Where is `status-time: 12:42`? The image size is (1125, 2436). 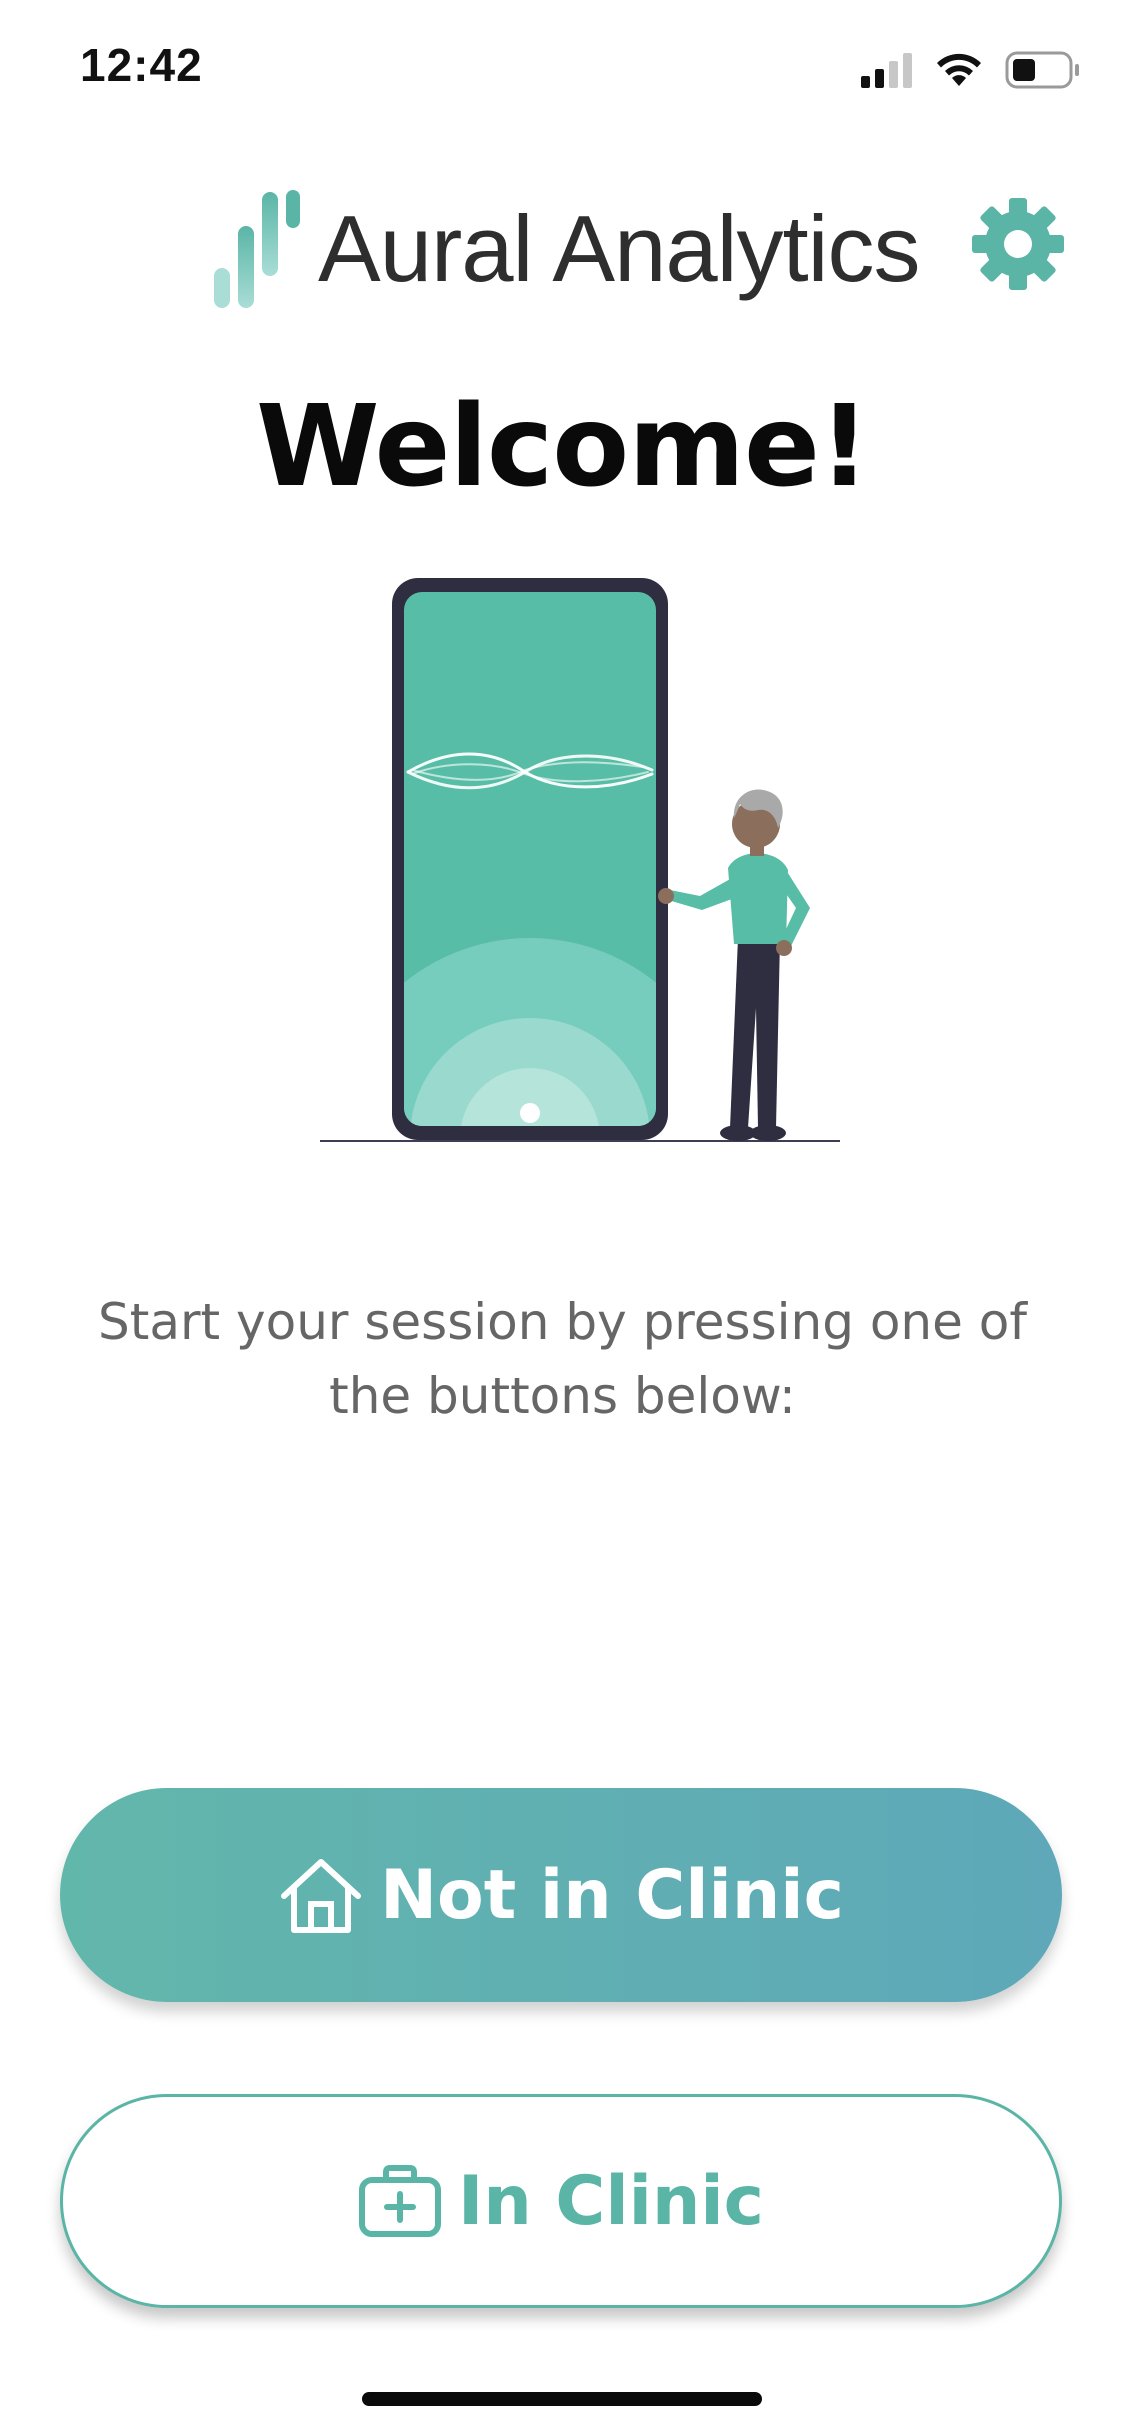
status-time: 12:42 is located at coordinates (141, 65).